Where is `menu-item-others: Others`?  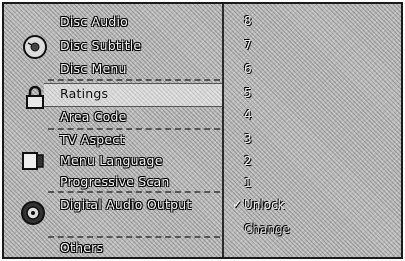 menu-item-others: Others is located at coordinates (81, 247).